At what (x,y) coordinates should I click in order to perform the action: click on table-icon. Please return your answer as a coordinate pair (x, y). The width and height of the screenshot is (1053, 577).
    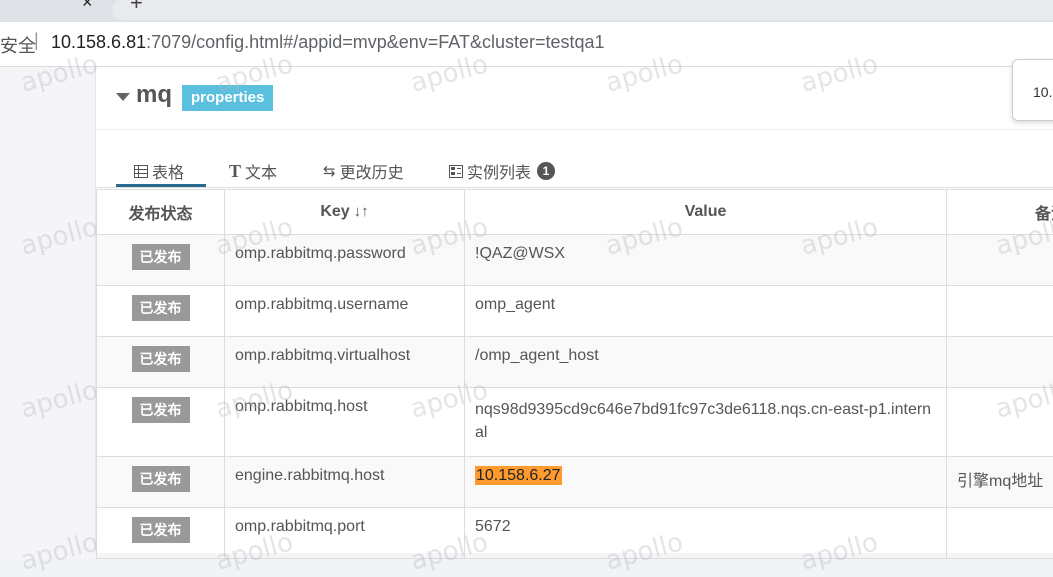
    Looking at the image, I should click on (141, 171).